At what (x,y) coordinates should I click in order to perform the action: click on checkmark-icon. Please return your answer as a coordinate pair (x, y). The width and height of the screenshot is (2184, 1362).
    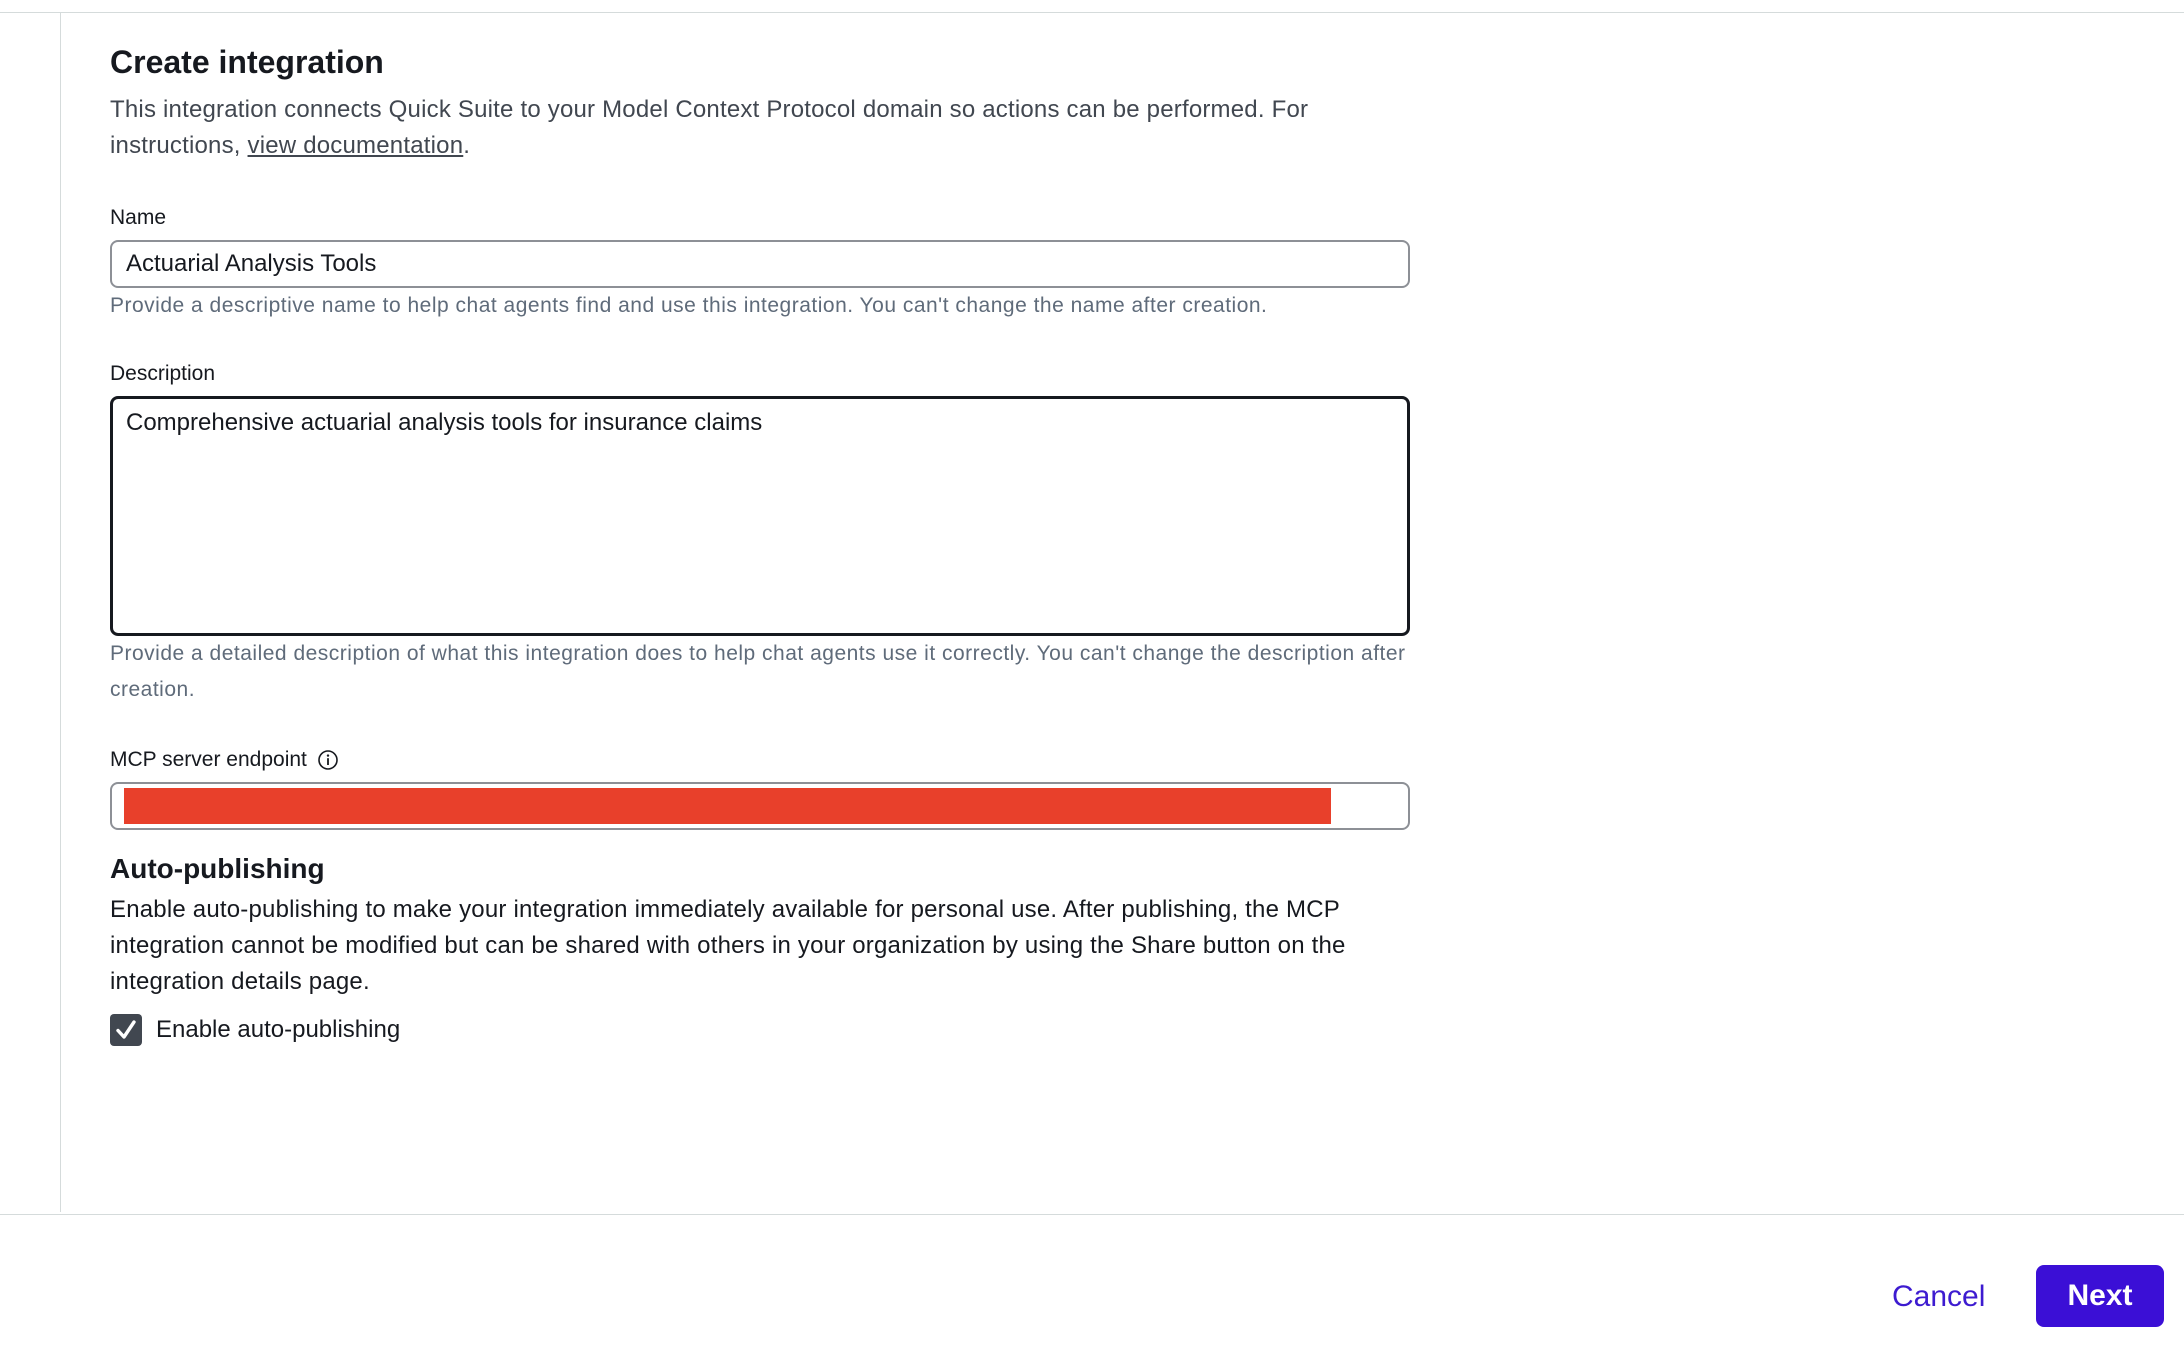
    Looking at the image, I should click on (126, 1029).